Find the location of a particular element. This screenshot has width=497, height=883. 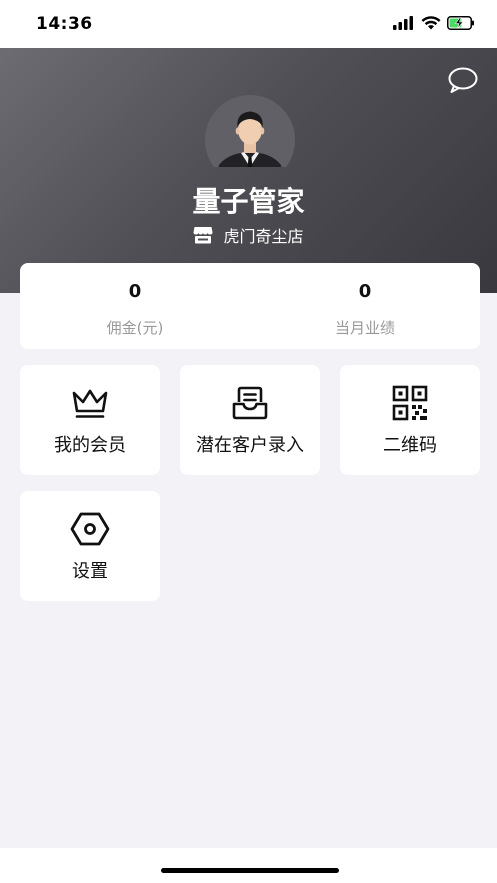

commission-stat: 0 佣金(元) is located at coordinates (135, 306).